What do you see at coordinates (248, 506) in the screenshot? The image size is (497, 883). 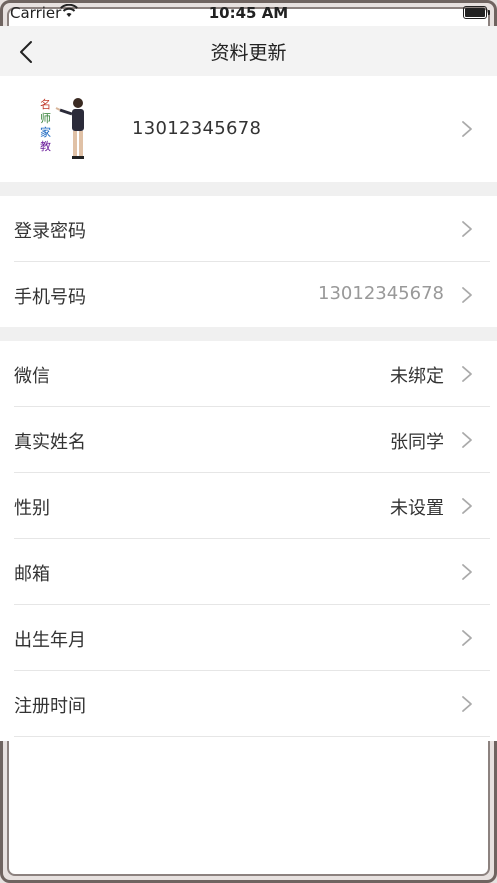 I see `row-gender: 性别 未设置` at bounding box center [248, 506].